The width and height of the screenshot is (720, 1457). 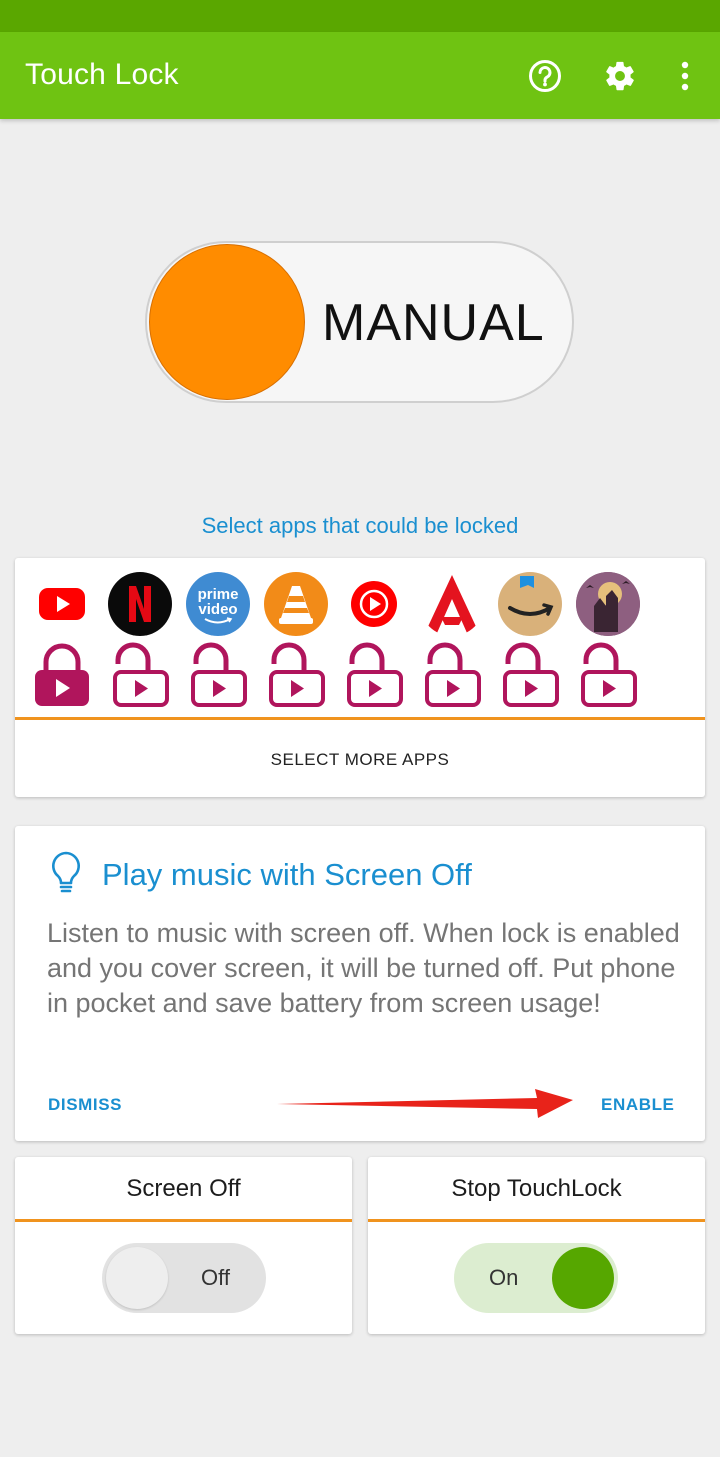 I want to click on app-slot-vlc, so click(x=296, y=647).